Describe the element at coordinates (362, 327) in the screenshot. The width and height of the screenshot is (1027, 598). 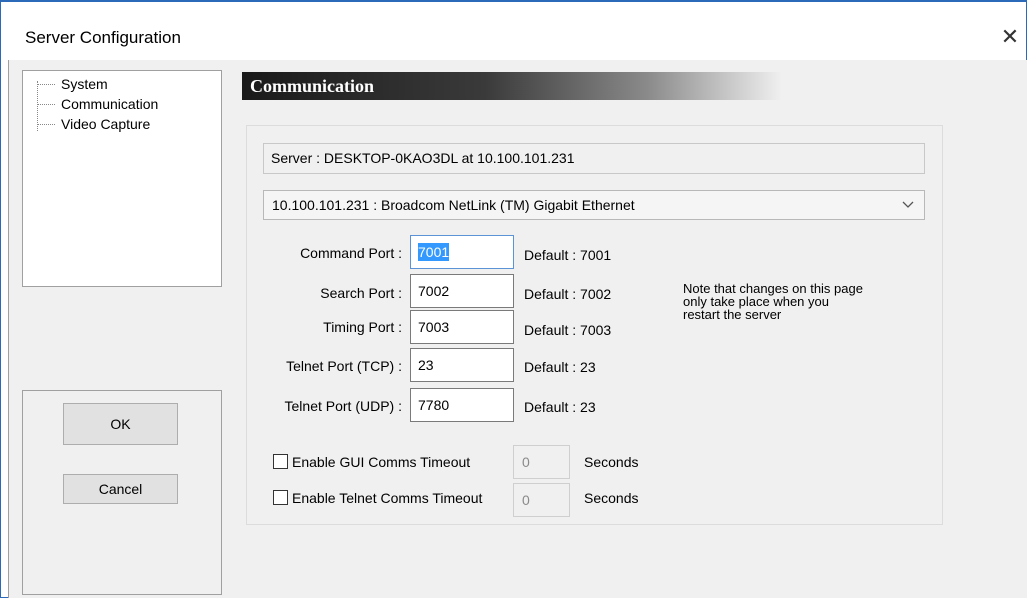
I see `timing-port-label: Timing Port :` at that location.